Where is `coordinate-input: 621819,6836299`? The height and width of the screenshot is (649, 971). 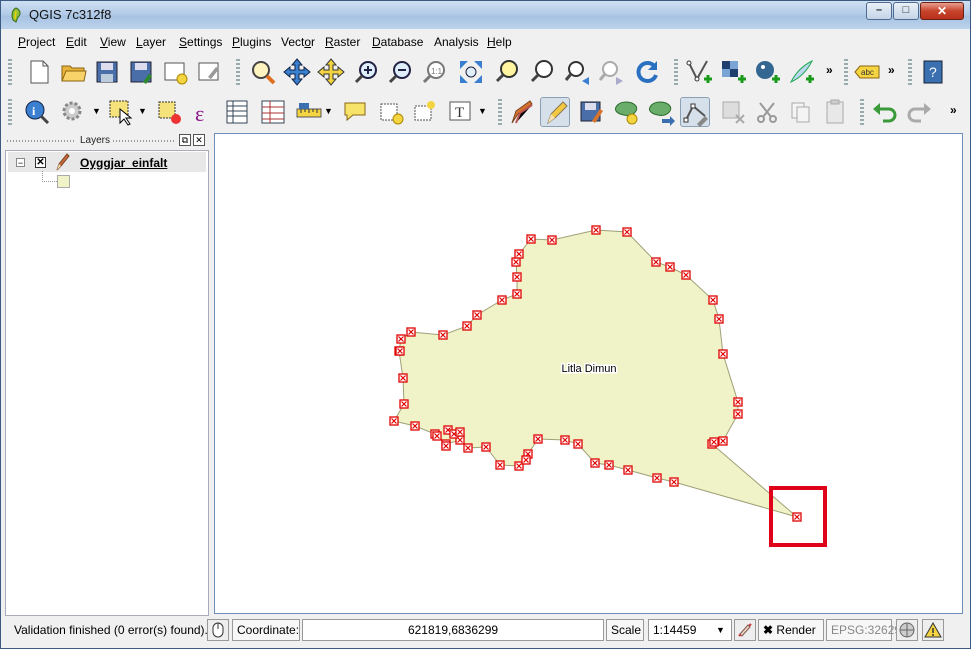
coordinate-input: 621819,6836299 is located at coordinates (453, 630).